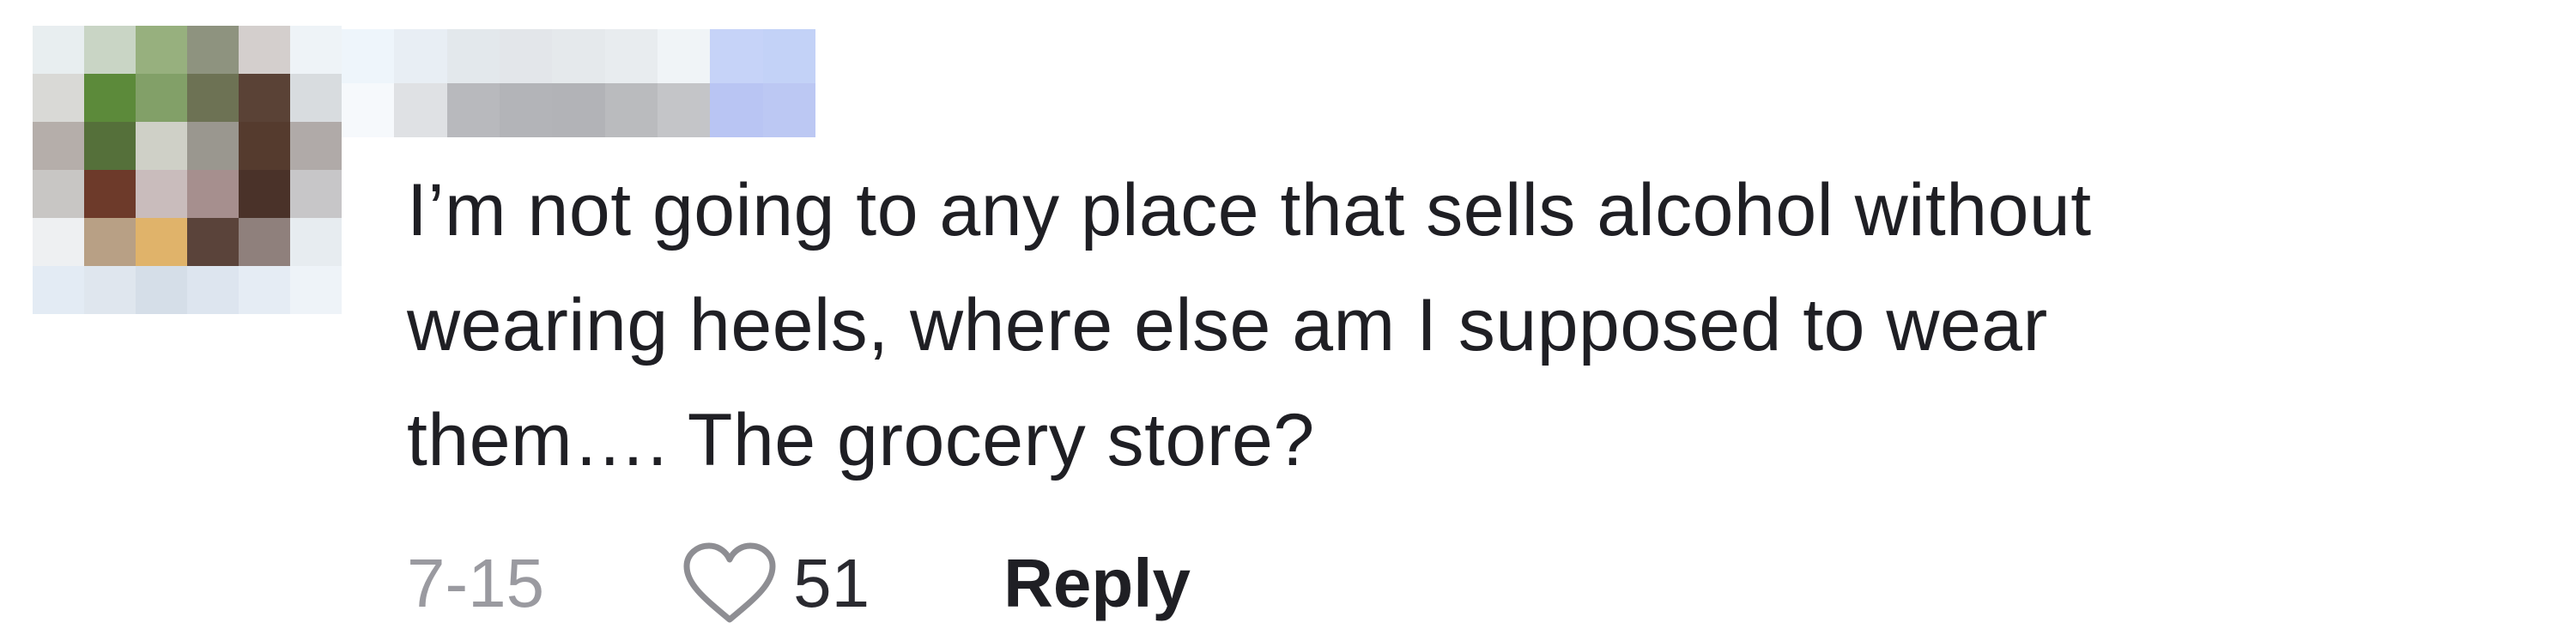 The image size is (2576, 641). I want to click on reply-button: Reply, so click(1097, 583).